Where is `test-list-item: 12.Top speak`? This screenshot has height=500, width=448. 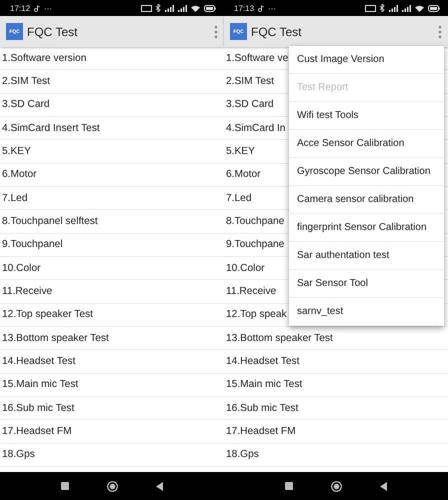 test-list-item: 12.Top speak is located at coordinates (256, 314).